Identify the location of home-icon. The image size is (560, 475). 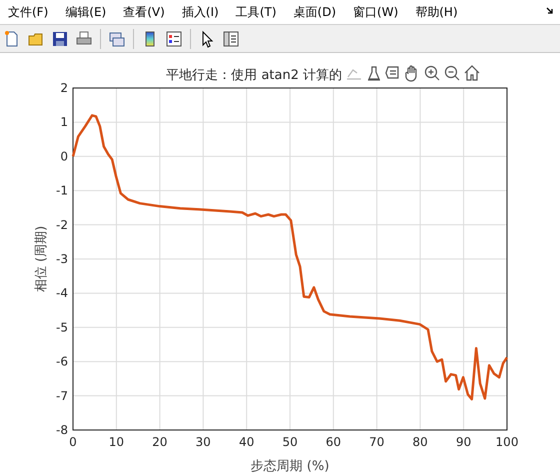
(472, 73).